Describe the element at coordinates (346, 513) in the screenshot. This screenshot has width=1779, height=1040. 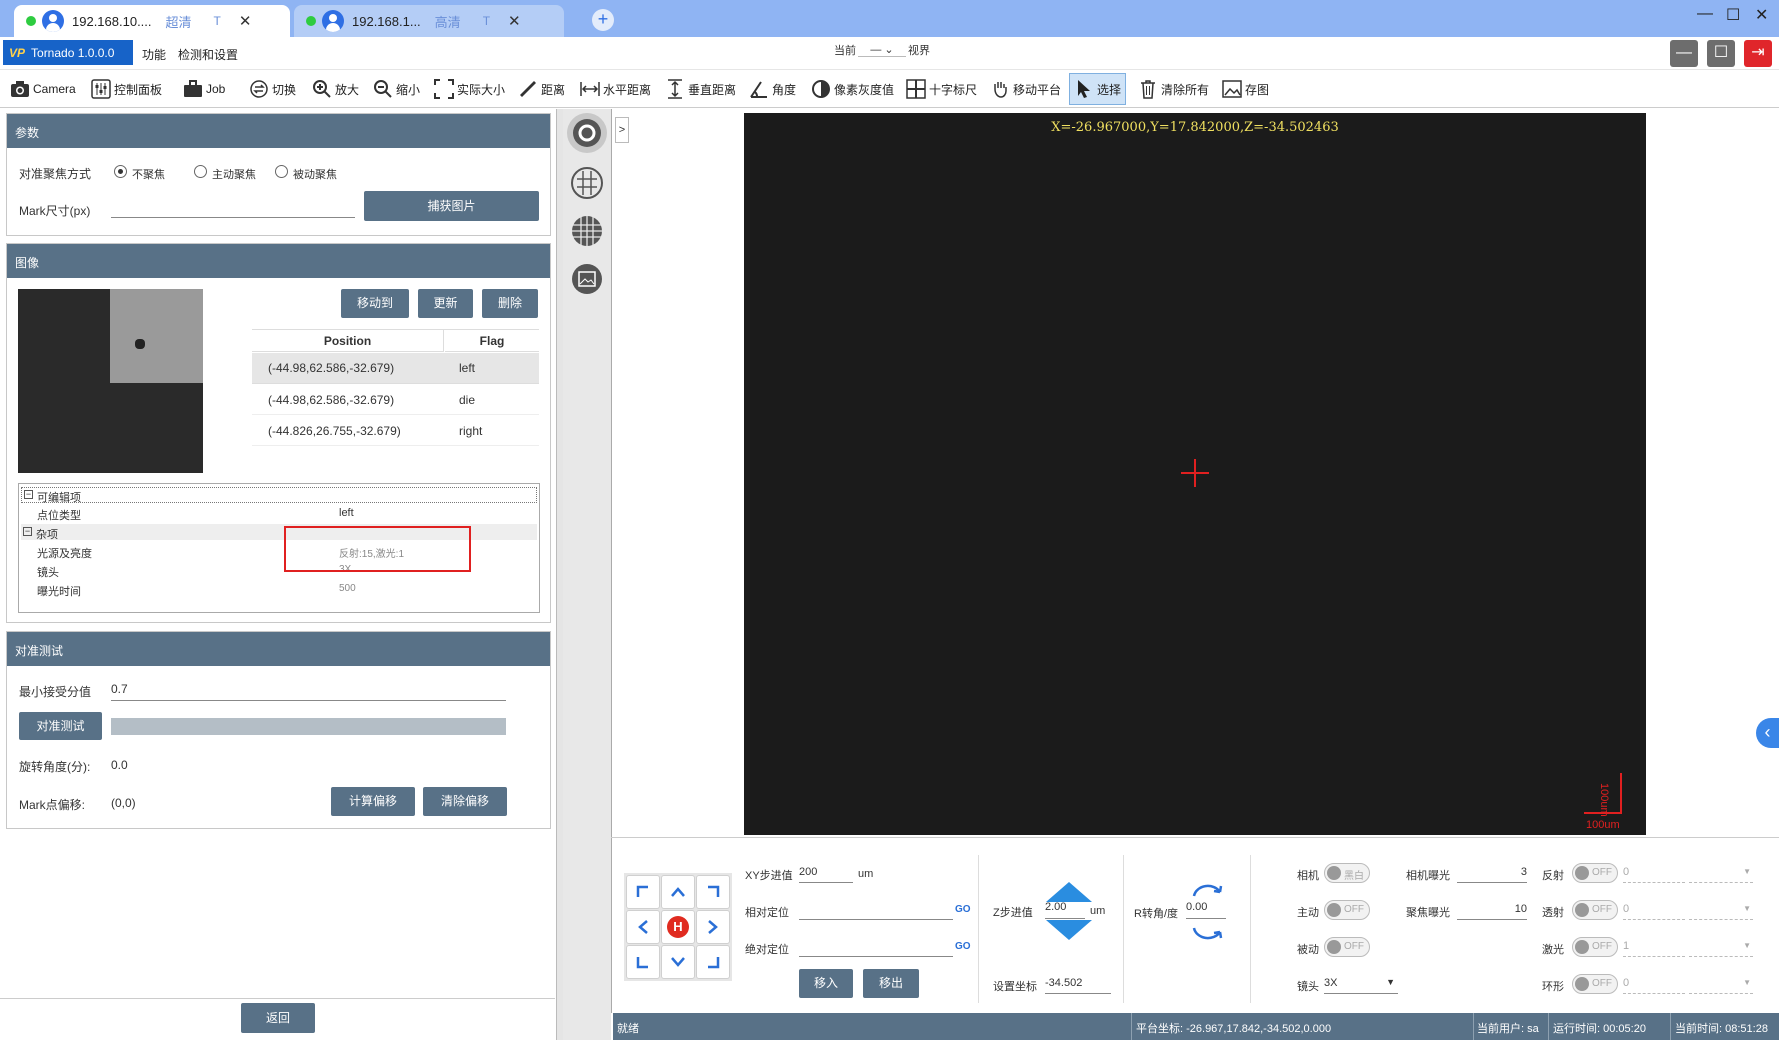
I see `point-type-value: left` at that location.